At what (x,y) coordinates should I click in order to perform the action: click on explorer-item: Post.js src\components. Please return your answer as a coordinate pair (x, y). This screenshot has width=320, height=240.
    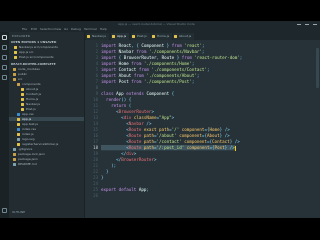
    Looking at the image, I should click on (46, 57).